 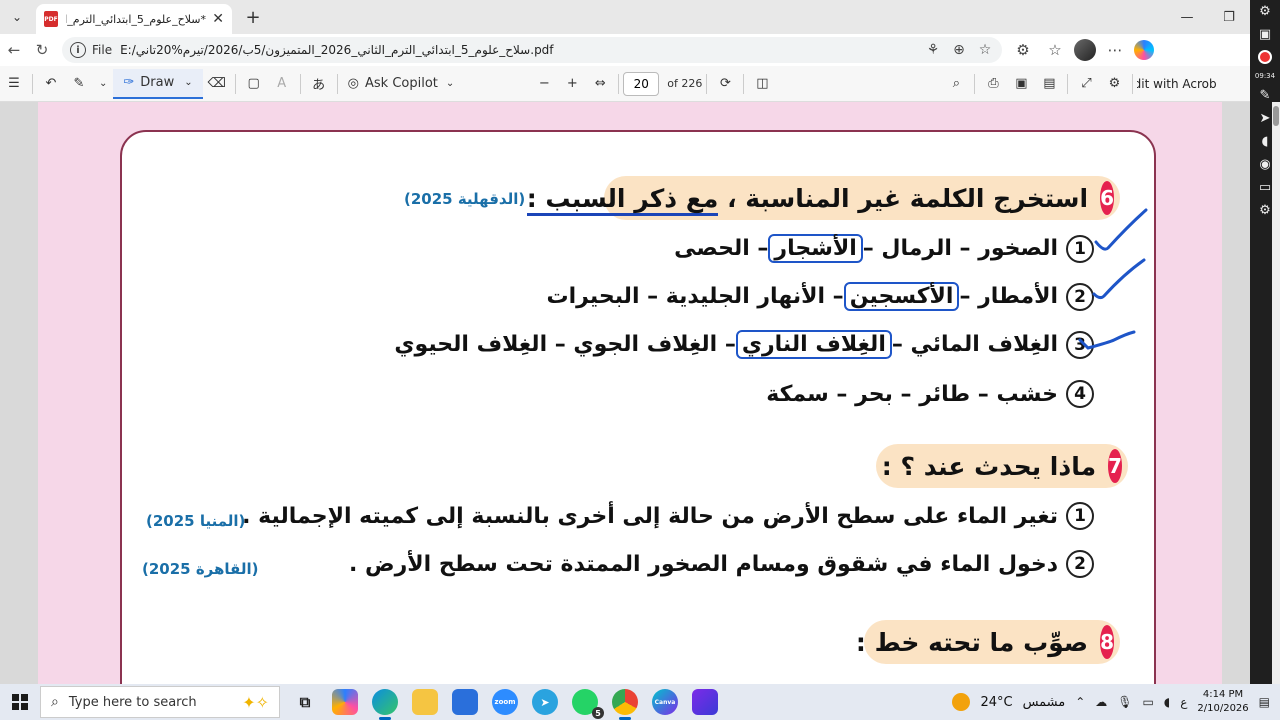 What do you see at coordinates (1276, 116) in the screenshot?
I see `scrollbar-thumb` at bounding box center [1276, 116].